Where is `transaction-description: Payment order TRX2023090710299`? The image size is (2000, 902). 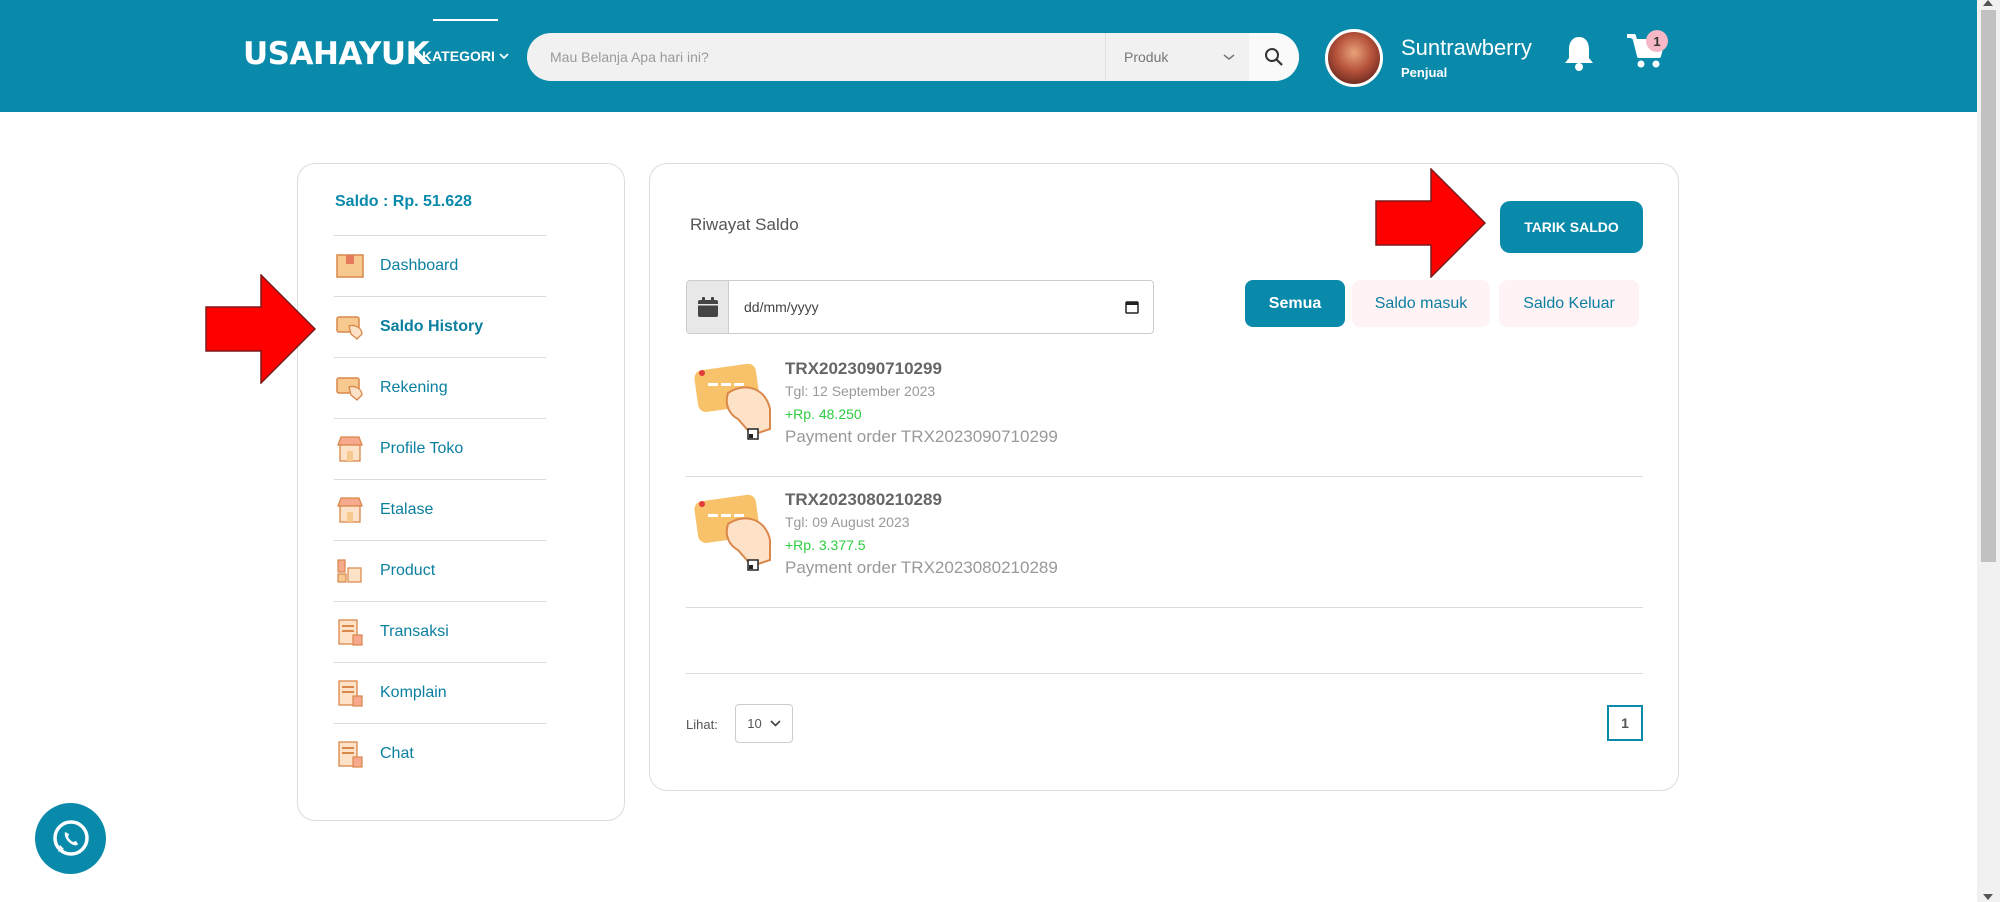
transaction-description: Payment order TRX2023090710299 is located at coordinates (921, 436).